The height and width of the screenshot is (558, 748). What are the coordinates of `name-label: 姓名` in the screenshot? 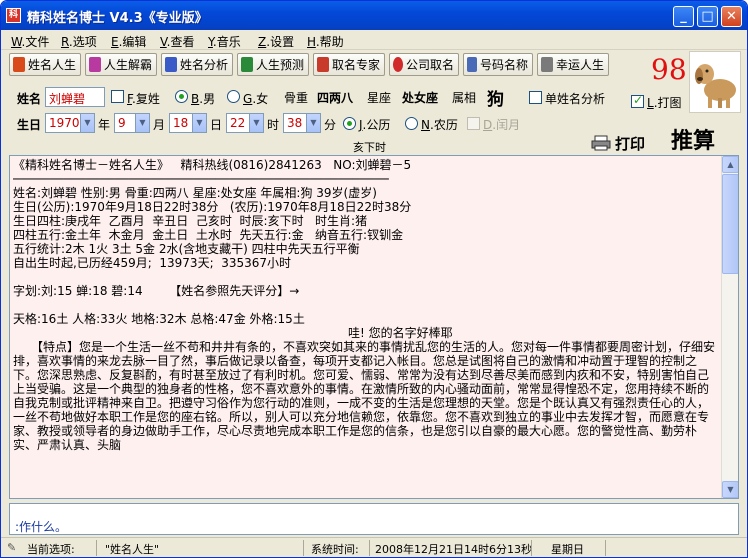 It's located at (29, 99).